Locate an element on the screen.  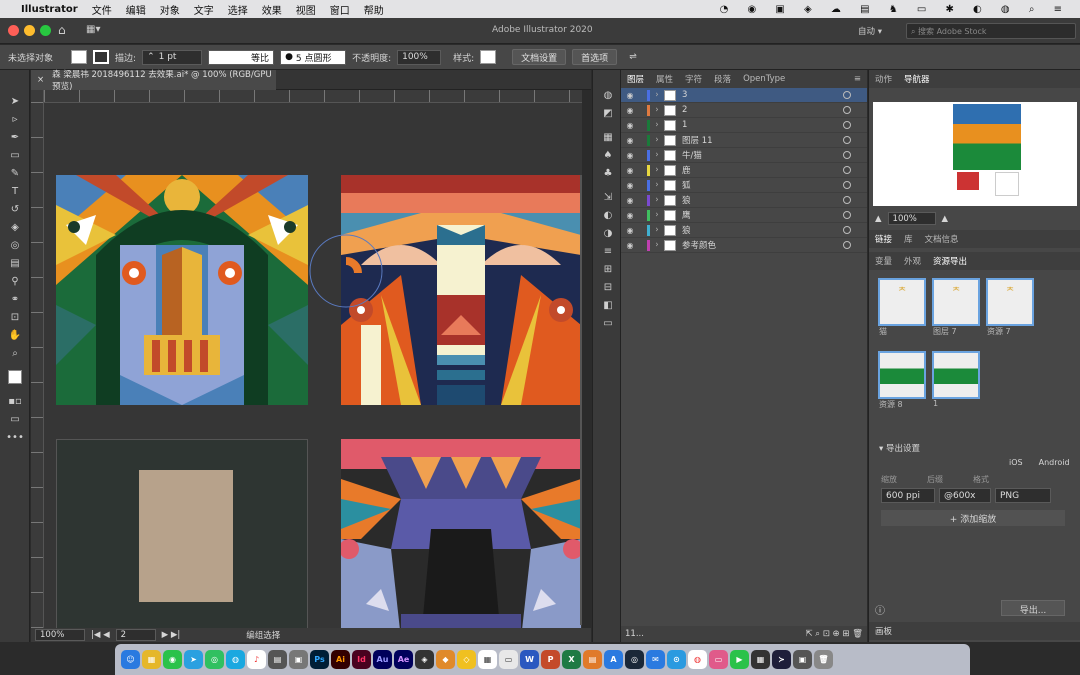
powerpoint-icon: P is located at coordinates (550, 659).